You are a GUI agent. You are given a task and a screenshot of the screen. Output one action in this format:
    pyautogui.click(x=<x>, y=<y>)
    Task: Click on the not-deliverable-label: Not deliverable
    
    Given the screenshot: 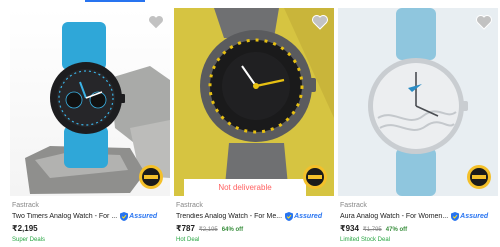 What is the action you would take?
    pyautogui.click(x=245, y=188)
    